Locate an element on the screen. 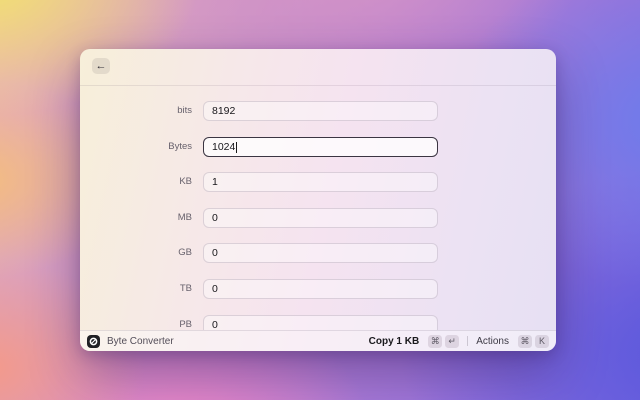 This screenshot has width=640, height=400. row-bits: bits 8192 is located at coordinates (318, 111).